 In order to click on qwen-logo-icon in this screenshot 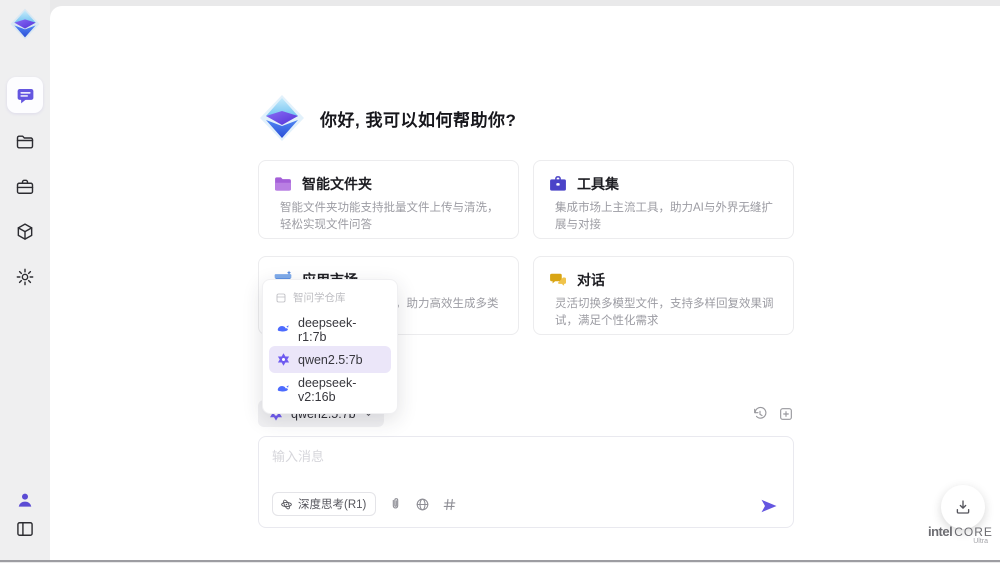, I will do `click(283, 359)`.